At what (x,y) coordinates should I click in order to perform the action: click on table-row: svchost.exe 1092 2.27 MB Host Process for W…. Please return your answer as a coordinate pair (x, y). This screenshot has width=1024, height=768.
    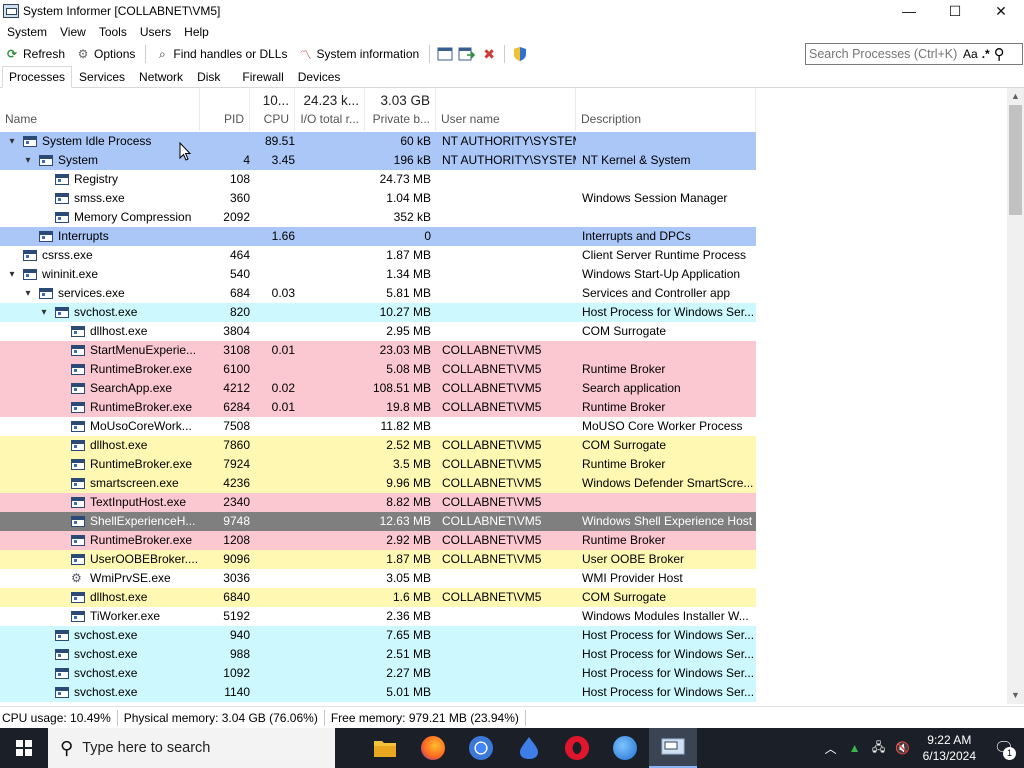
    Looking at the image, I should click on (378, 673).